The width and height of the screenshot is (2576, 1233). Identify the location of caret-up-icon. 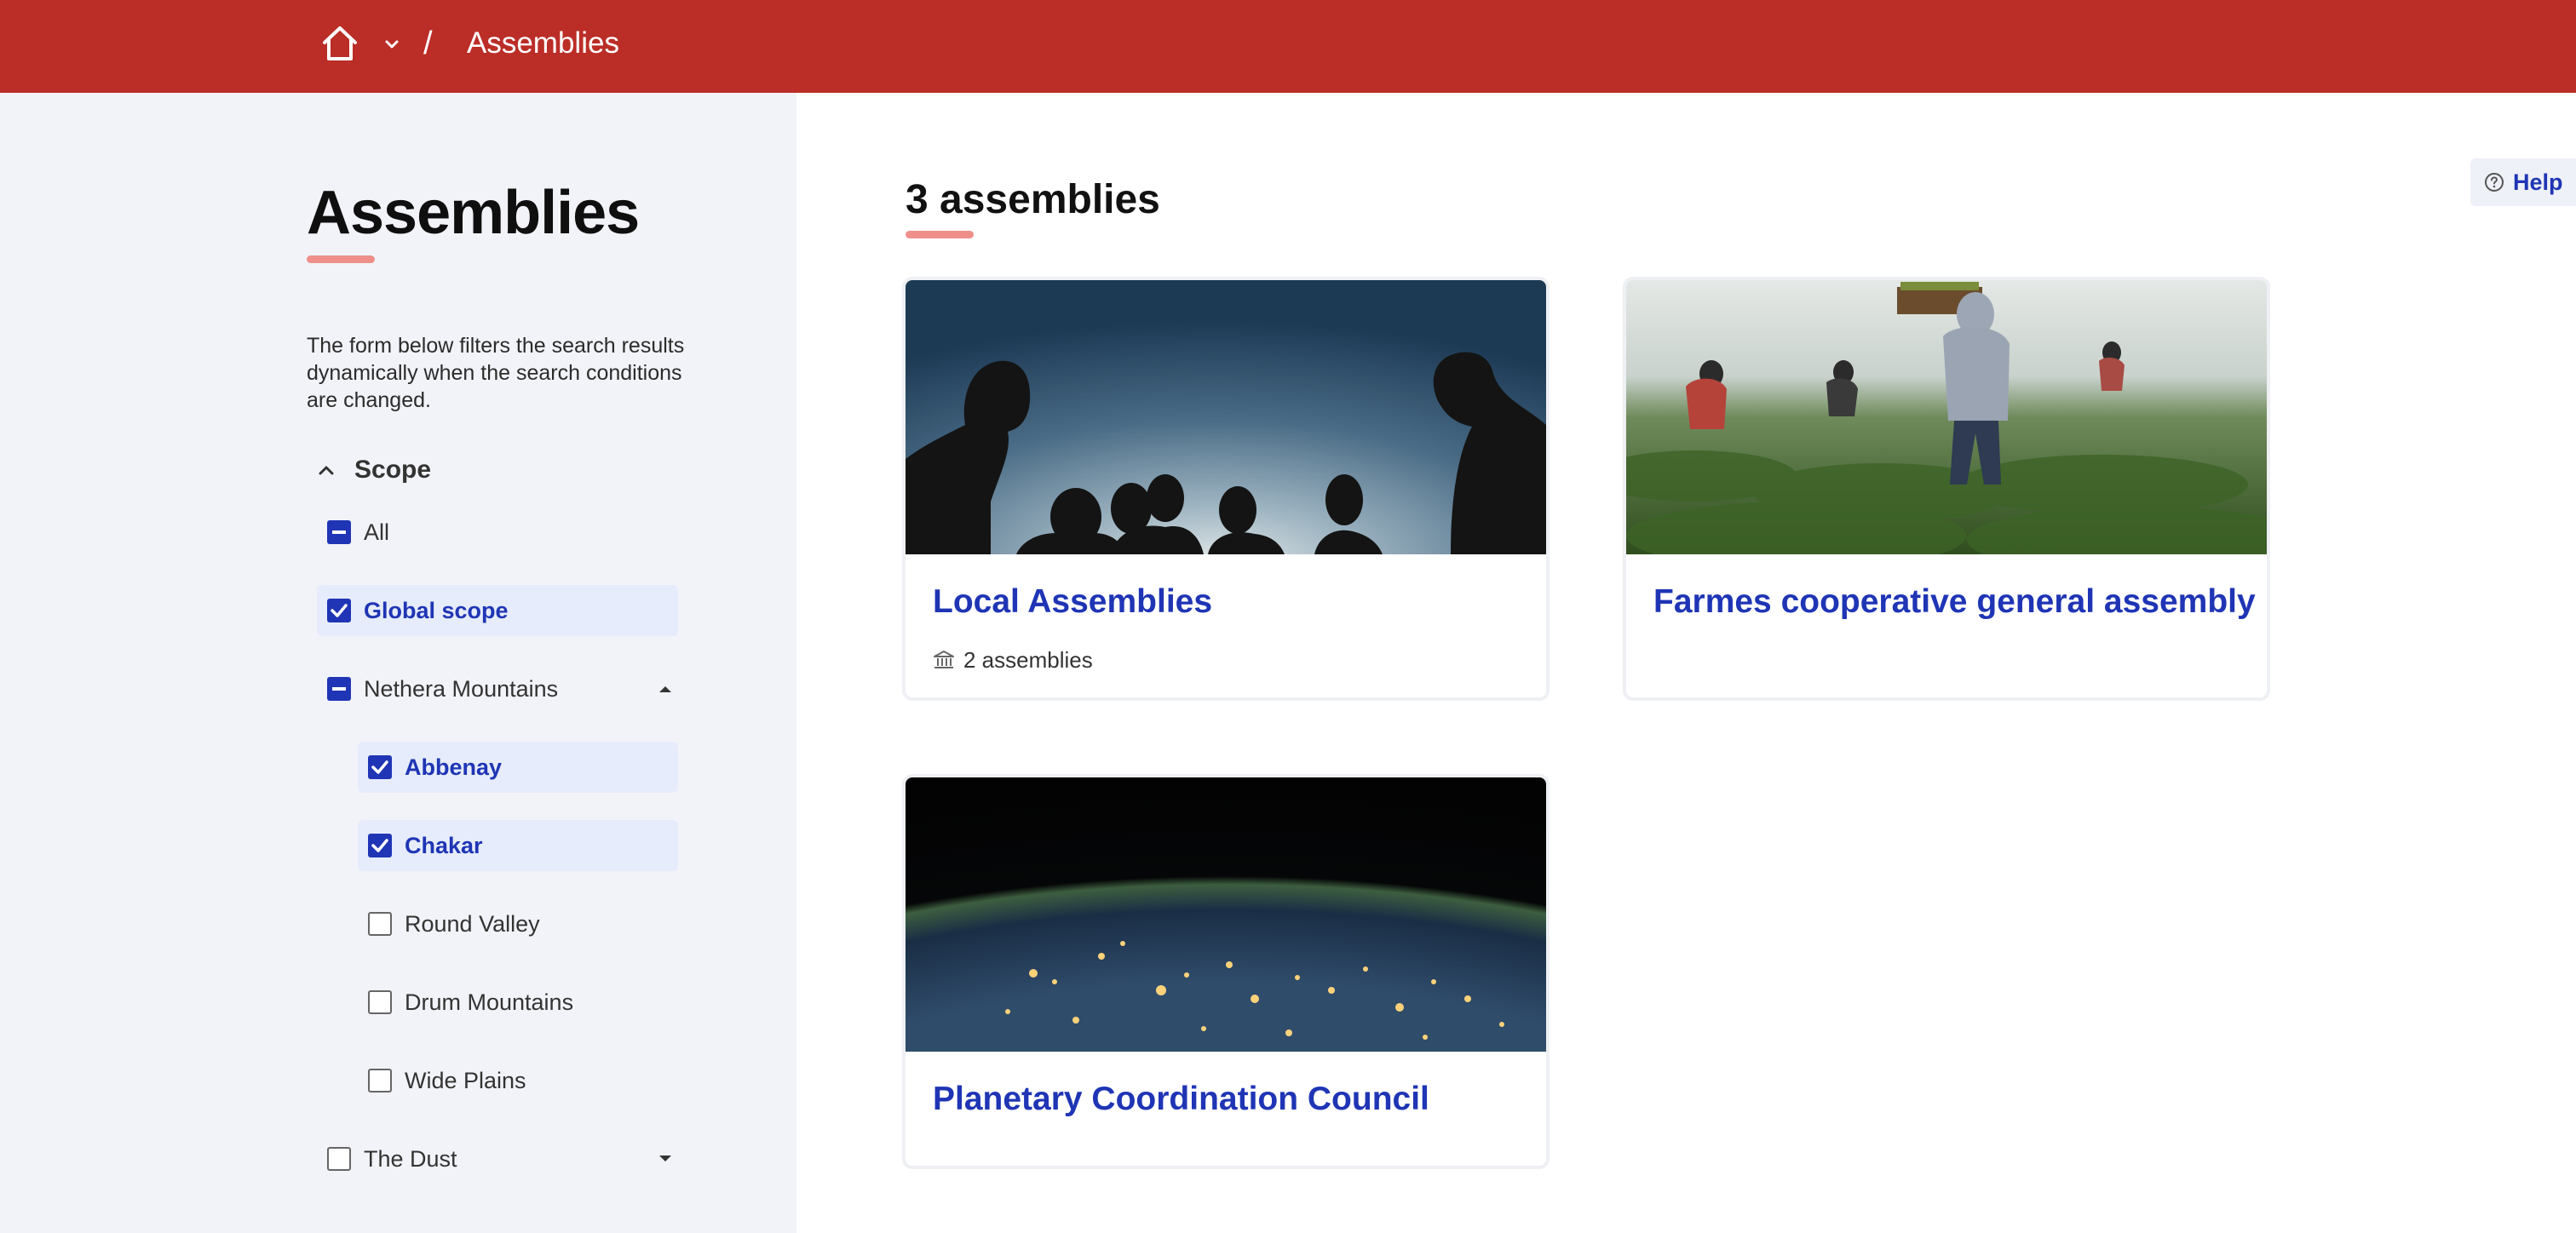
(665, 689).